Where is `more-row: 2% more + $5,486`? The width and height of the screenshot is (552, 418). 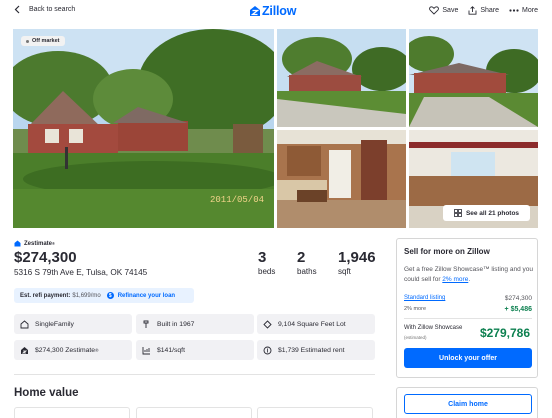 more-row: 2% more + $5,486 is located at coordinates (468, 309).